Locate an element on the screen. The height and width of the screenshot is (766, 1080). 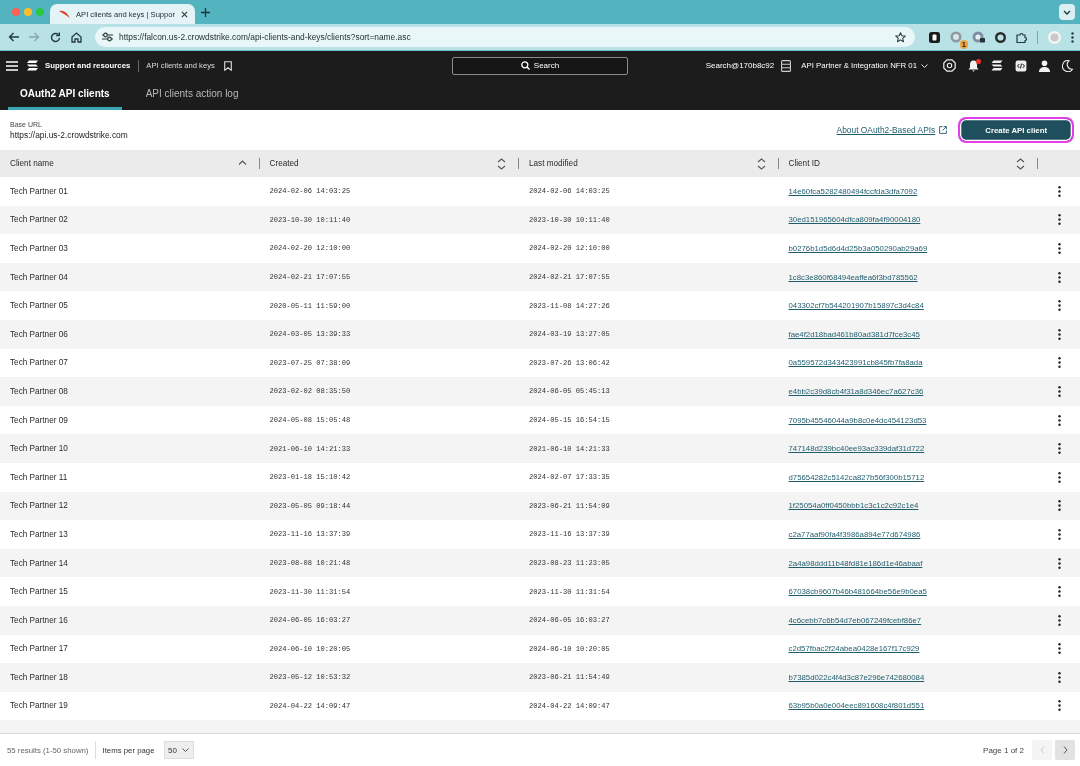
database-icon is located at coordinates (786, 65).